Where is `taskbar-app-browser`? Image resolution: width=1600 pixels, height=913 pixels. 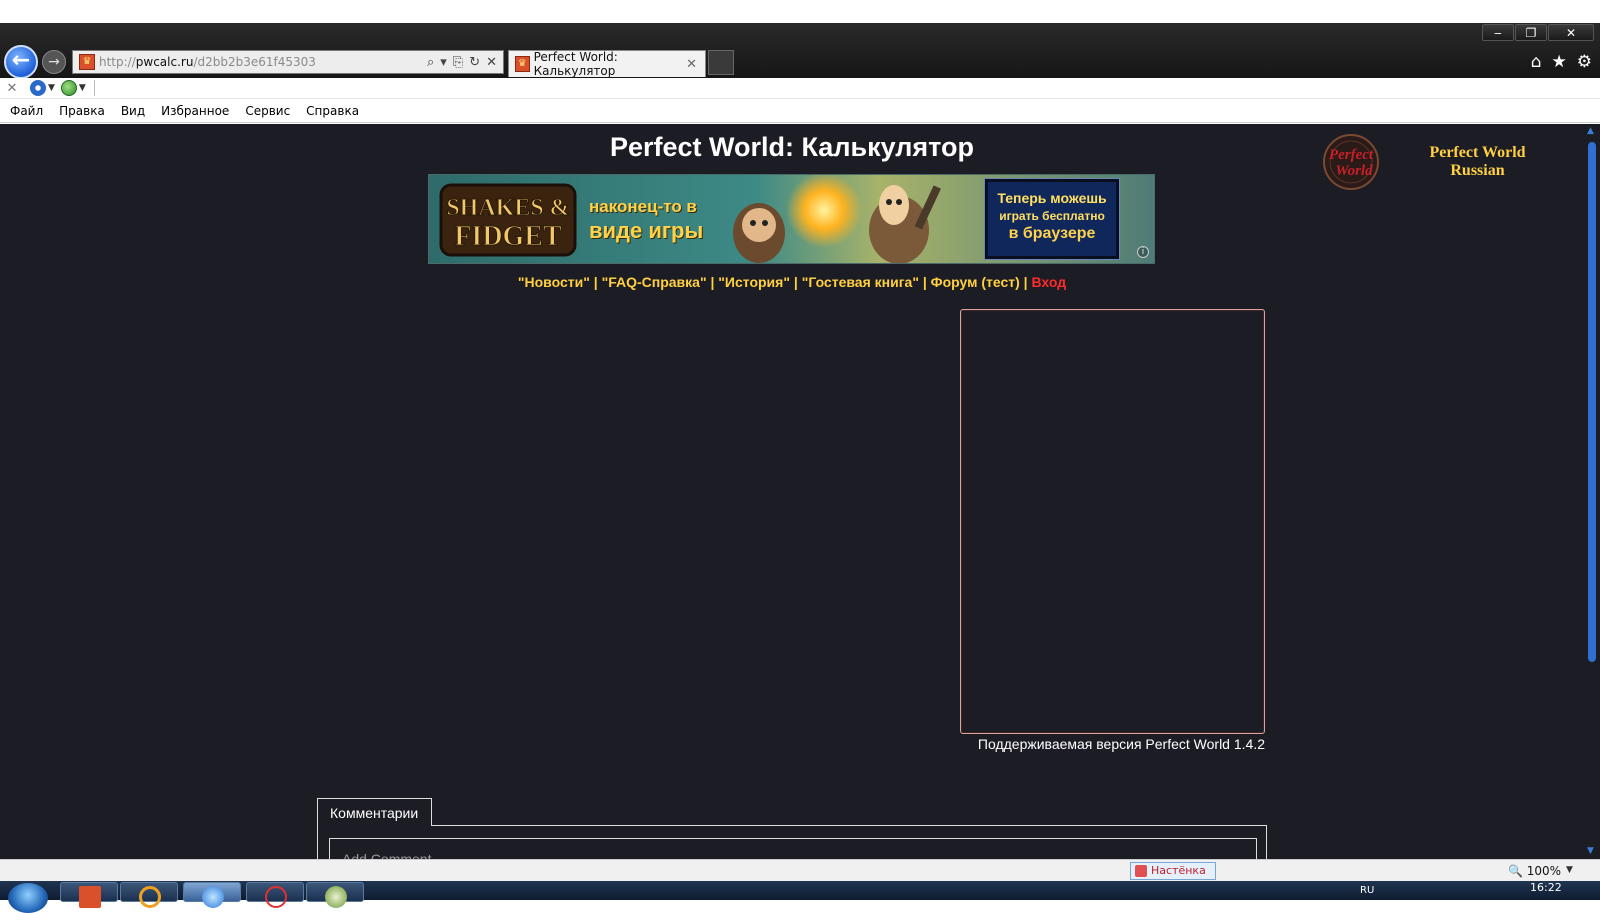 taskbar-app-browser is located at coordinates (212, 895).